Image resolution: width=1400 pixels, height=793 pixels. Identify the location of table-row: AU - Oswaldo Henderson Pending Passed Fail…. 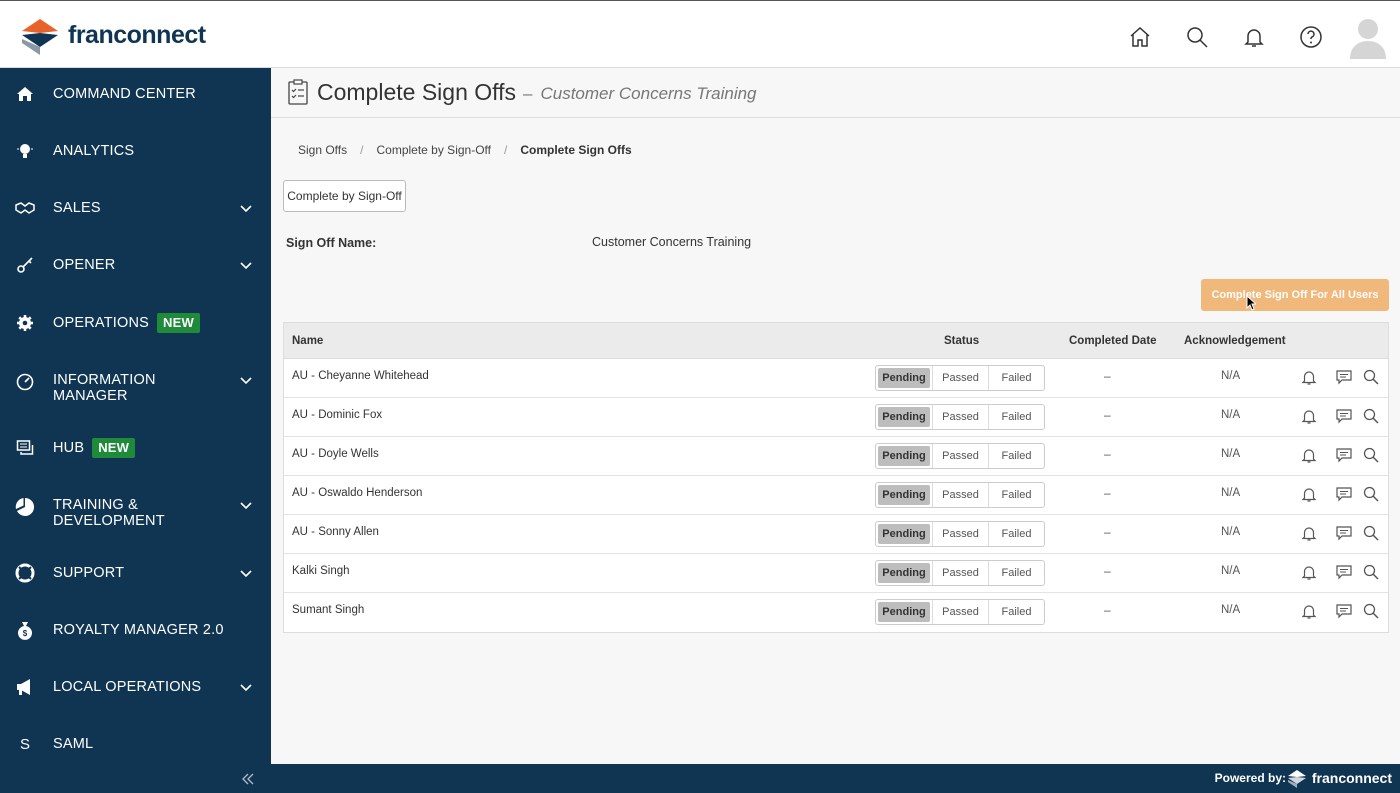
(836, 495).